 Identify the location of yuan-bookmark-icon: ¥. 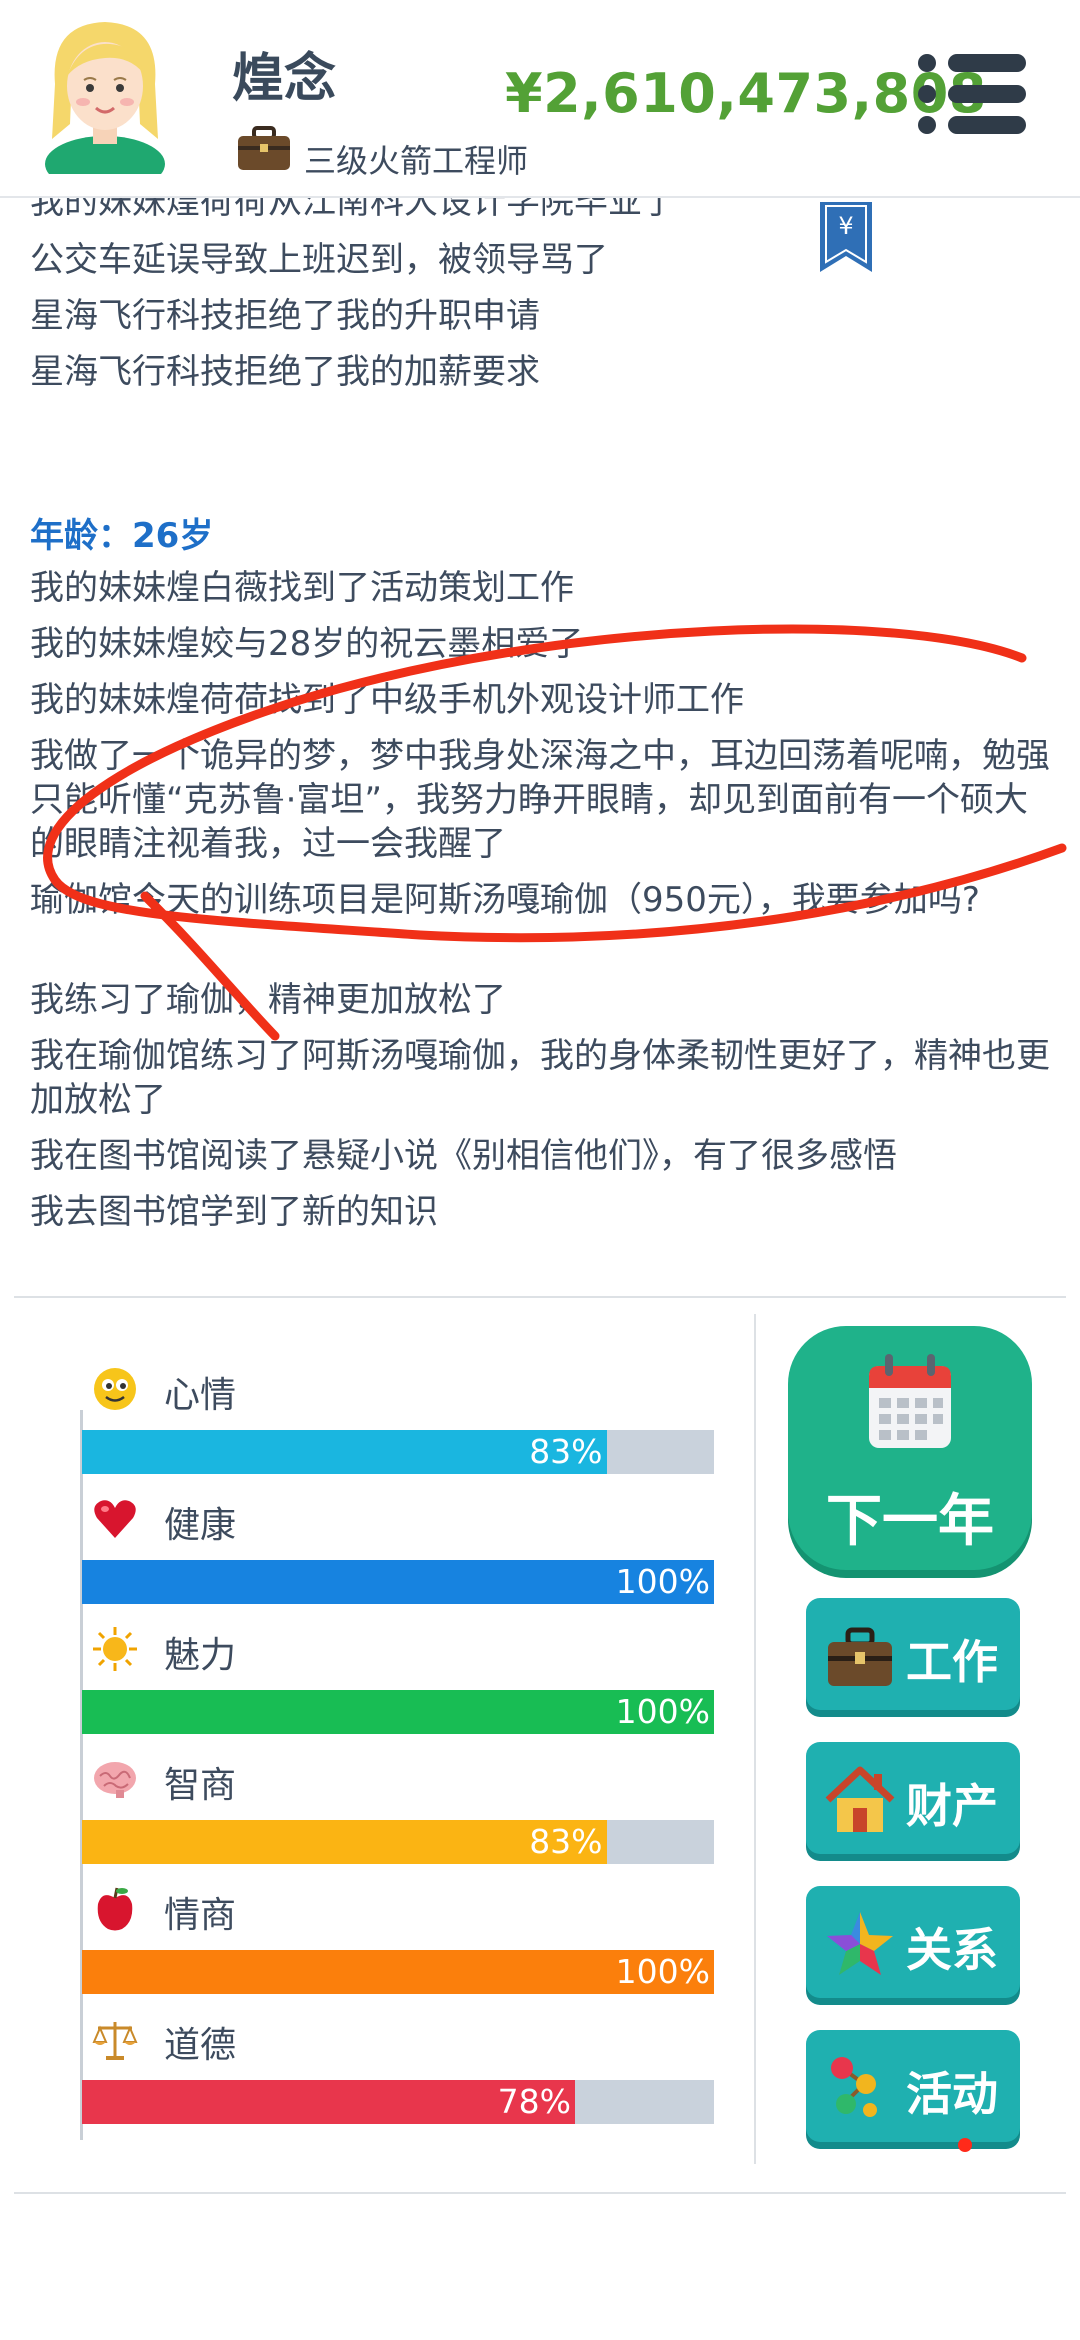
(846, 237).